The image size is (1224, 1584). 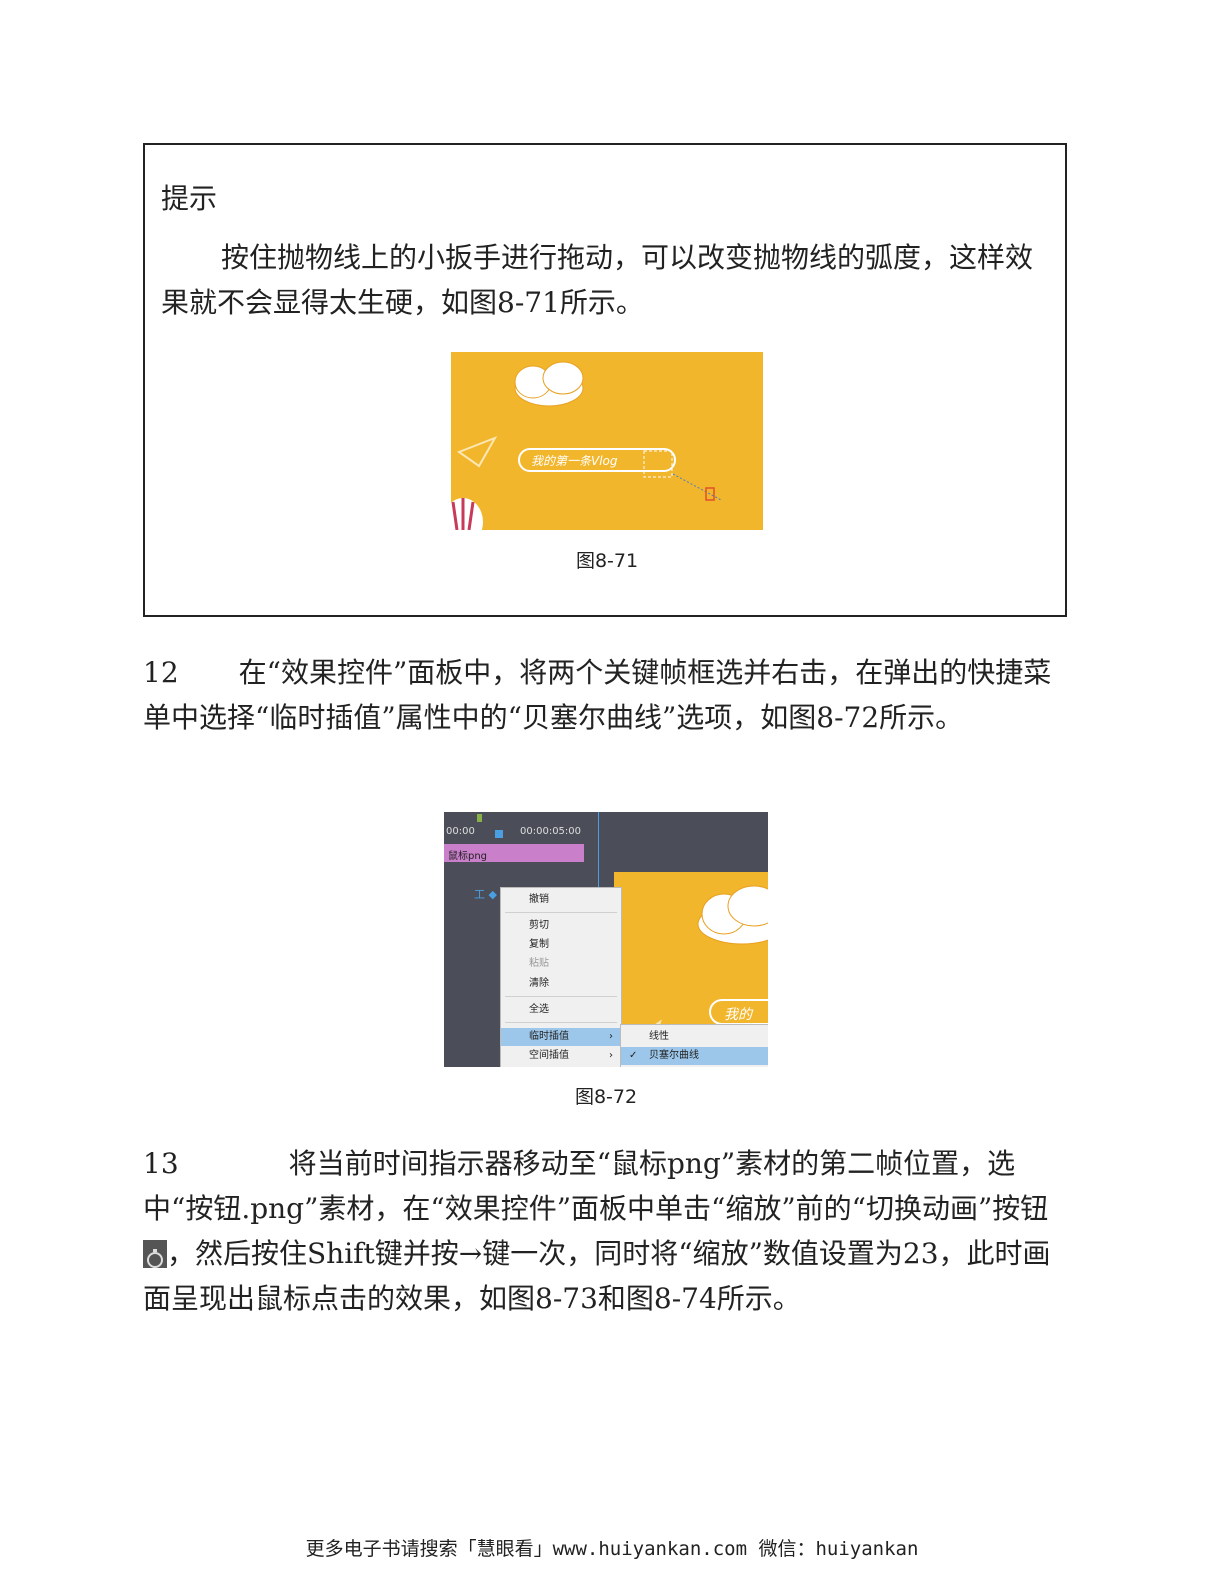 I want to click on figure-8-72-caption: 图8-72, so click(x=606, y=1097).